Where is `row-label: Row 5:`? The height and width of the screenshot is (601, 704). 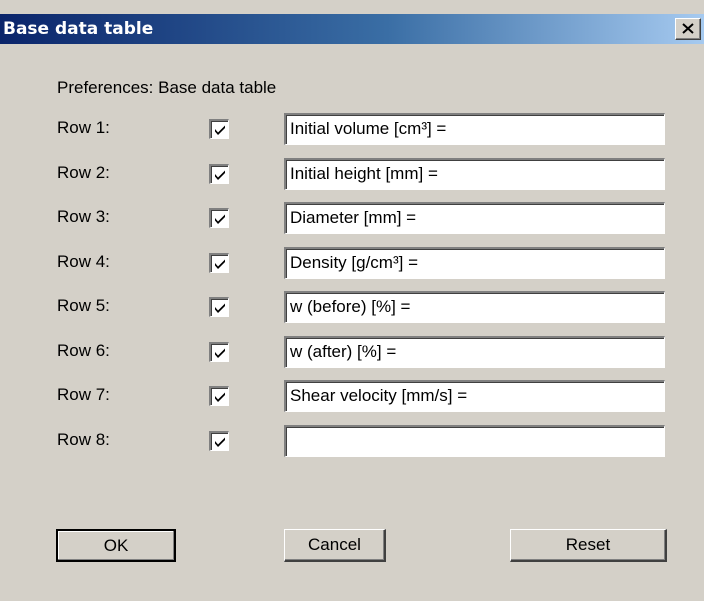
row-label: Row 5: is located at coordinates (83, 305).